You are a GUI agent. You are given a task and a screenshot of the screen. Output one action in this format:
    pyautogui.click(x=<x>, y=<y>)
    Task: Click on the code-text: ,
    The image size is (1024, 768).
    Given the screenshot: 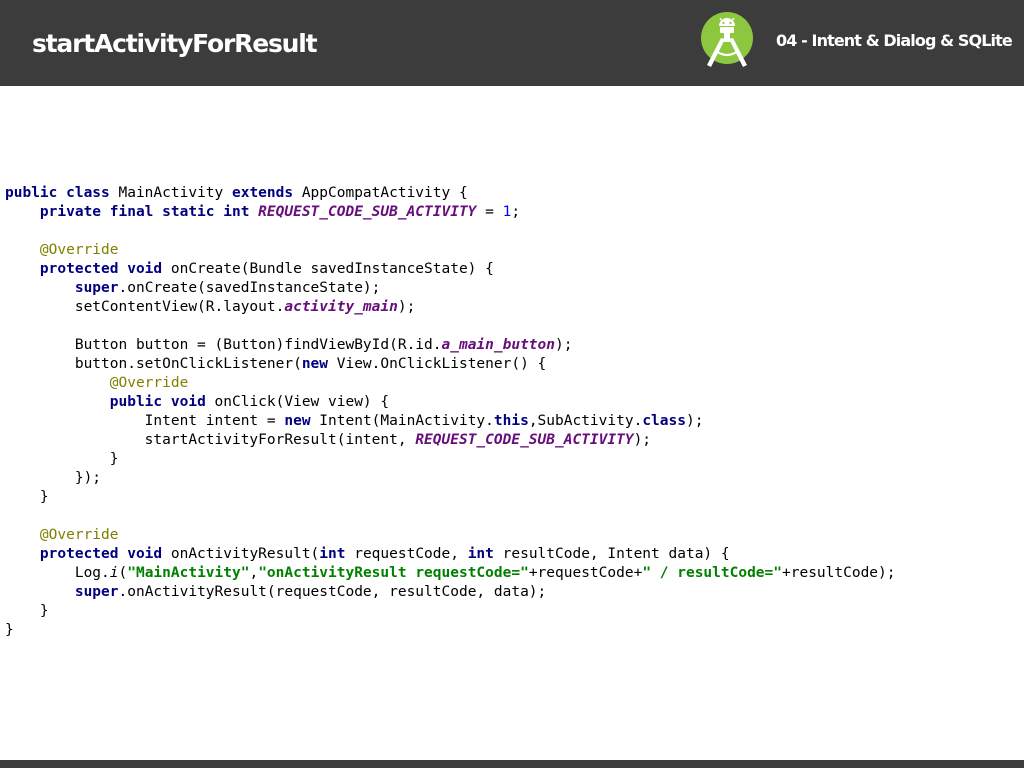 What is the action you would take?
    pyautogui.click(x=254, y=573)
    